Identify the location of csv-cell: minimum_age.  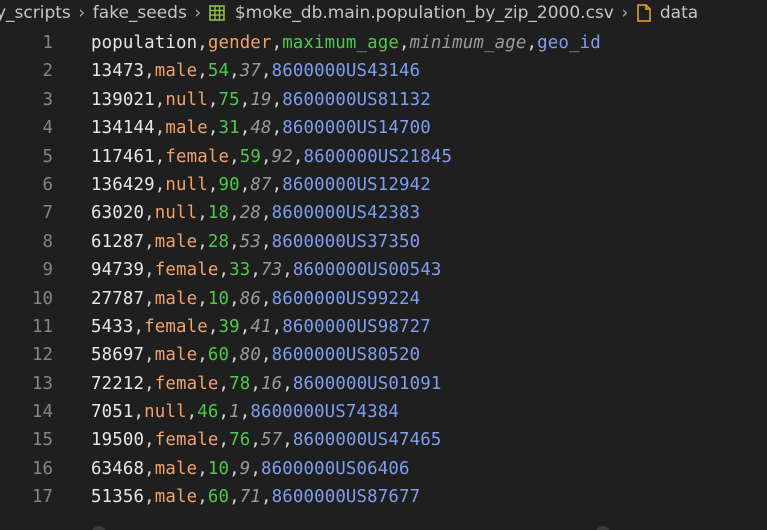
(468, 43).